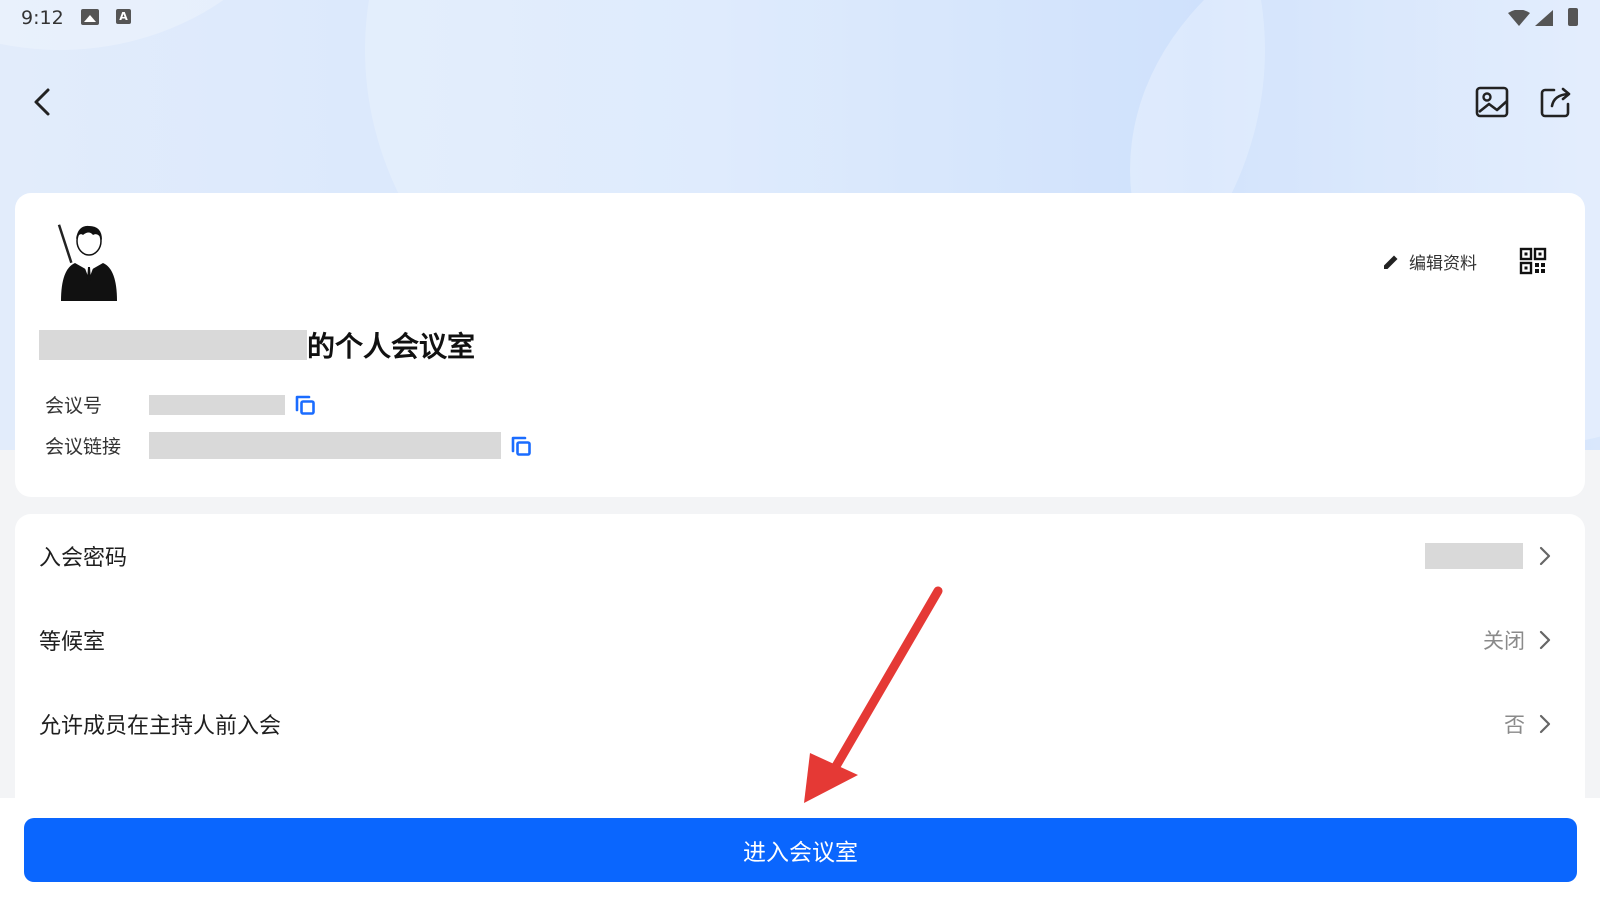 The width and height of the screenshot is (1600, 900). Describe the element at coordinates (1519, 18) in the screenshot. I see `wifi-icon` at that location.